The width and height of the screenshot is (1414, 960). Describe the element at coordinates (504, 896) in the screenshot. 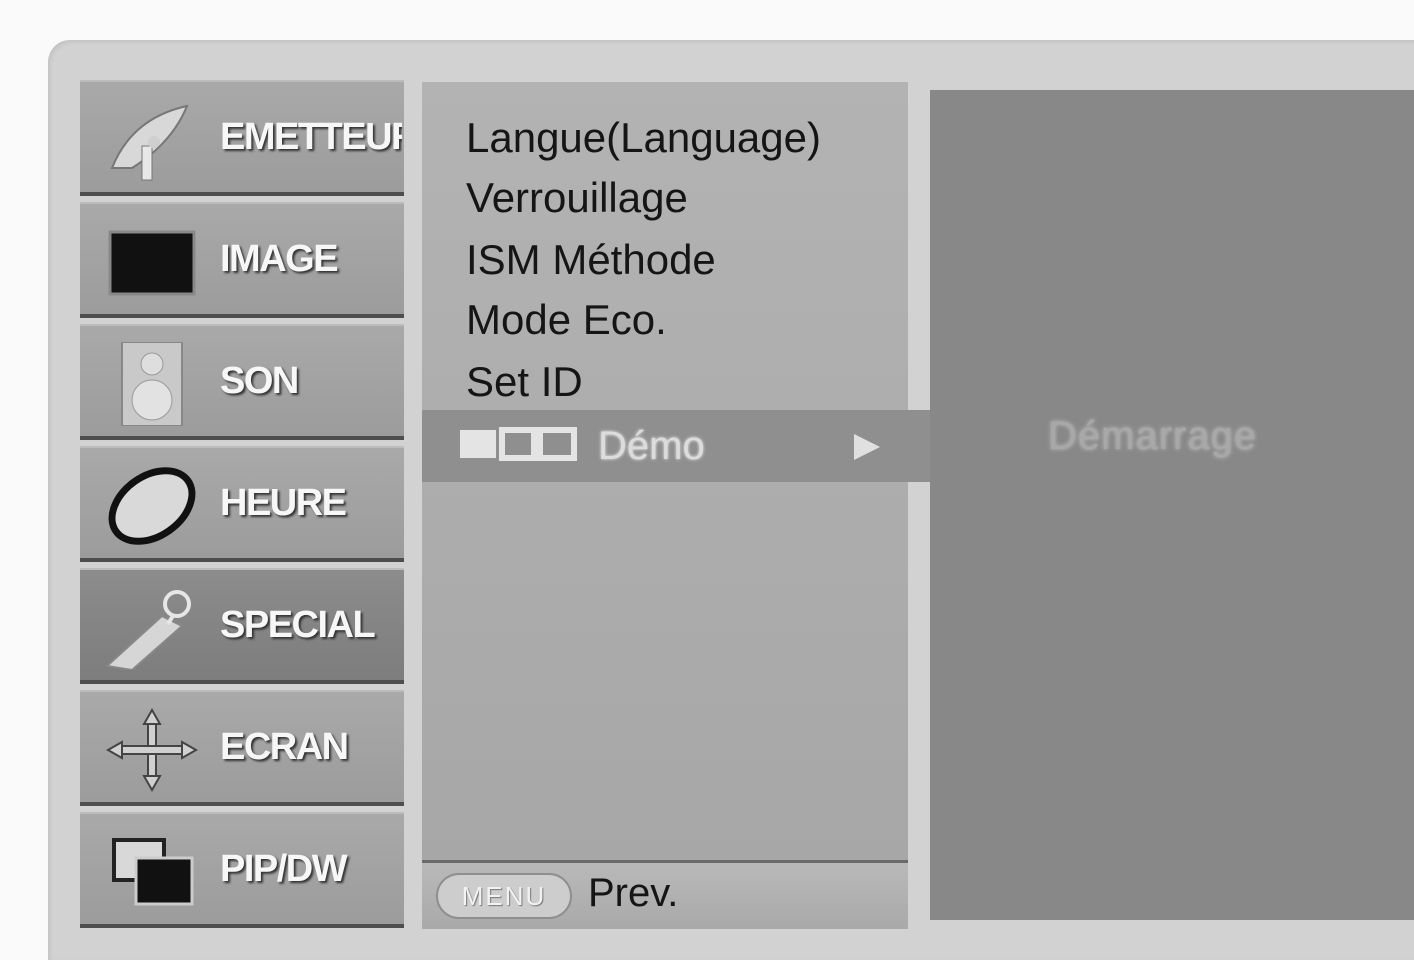

I see `menu-button: MENU` at that location.